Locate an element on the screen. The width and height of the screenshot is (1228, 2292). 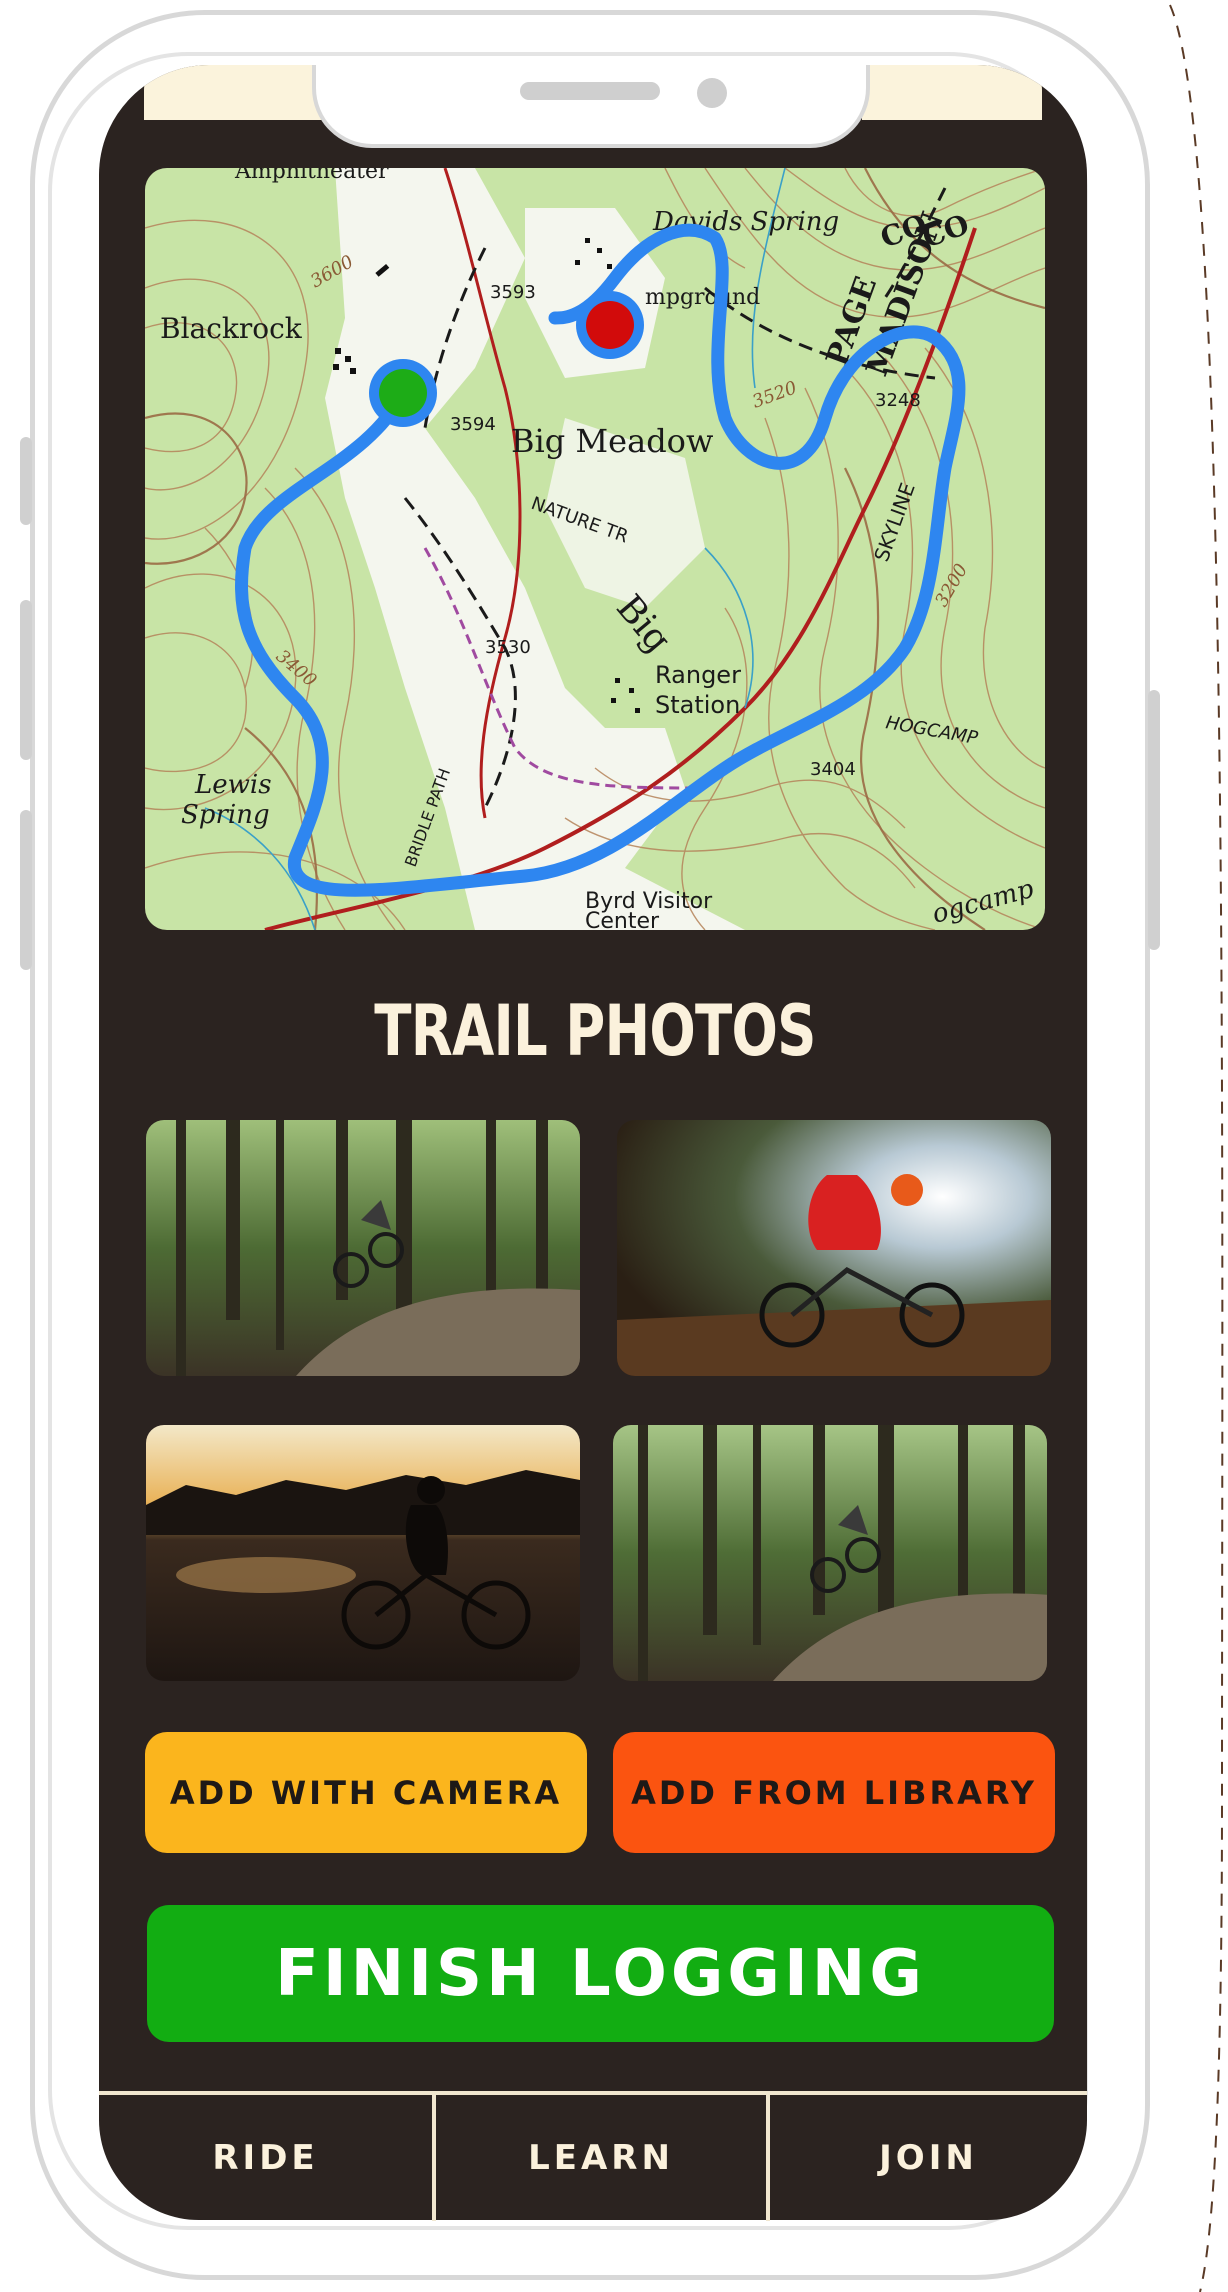
sunset-rider-photo is located at coordinates (363, 1553).